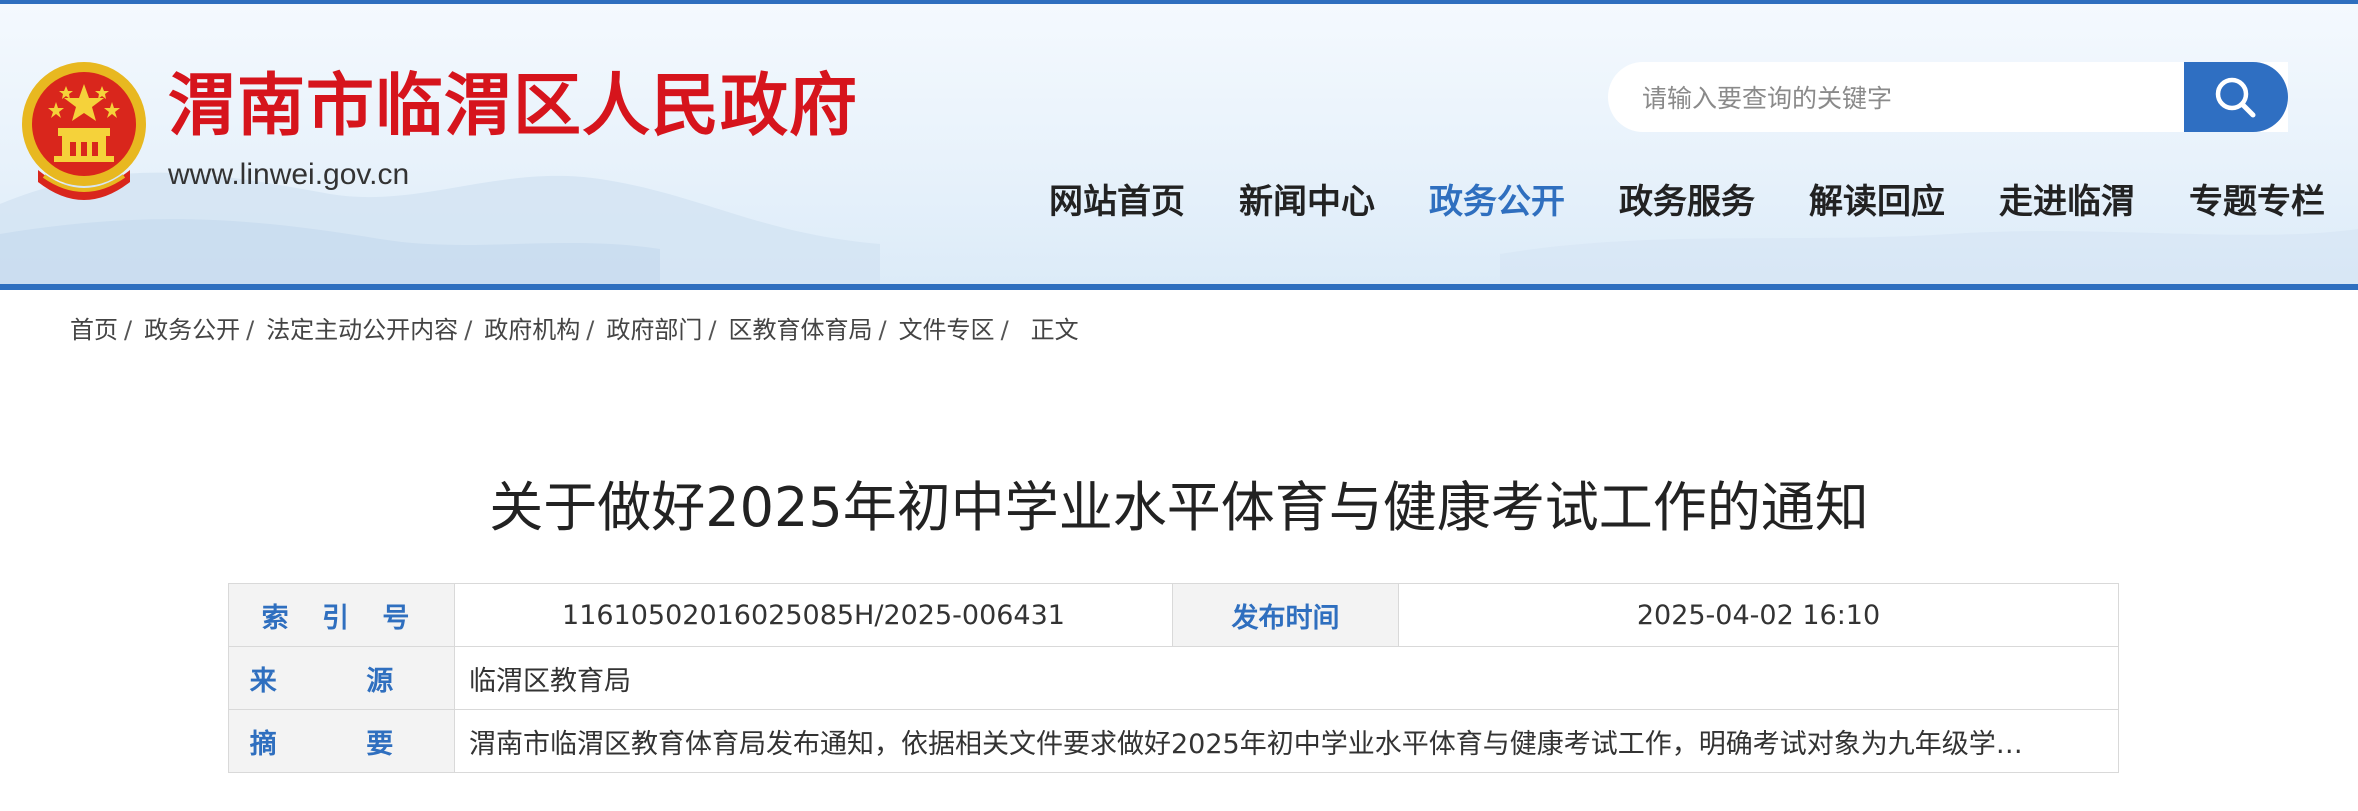  Describe the element at coordinates (341, 615) in the screenshot. I see `meta-index-label: 索 引 号` at that location.